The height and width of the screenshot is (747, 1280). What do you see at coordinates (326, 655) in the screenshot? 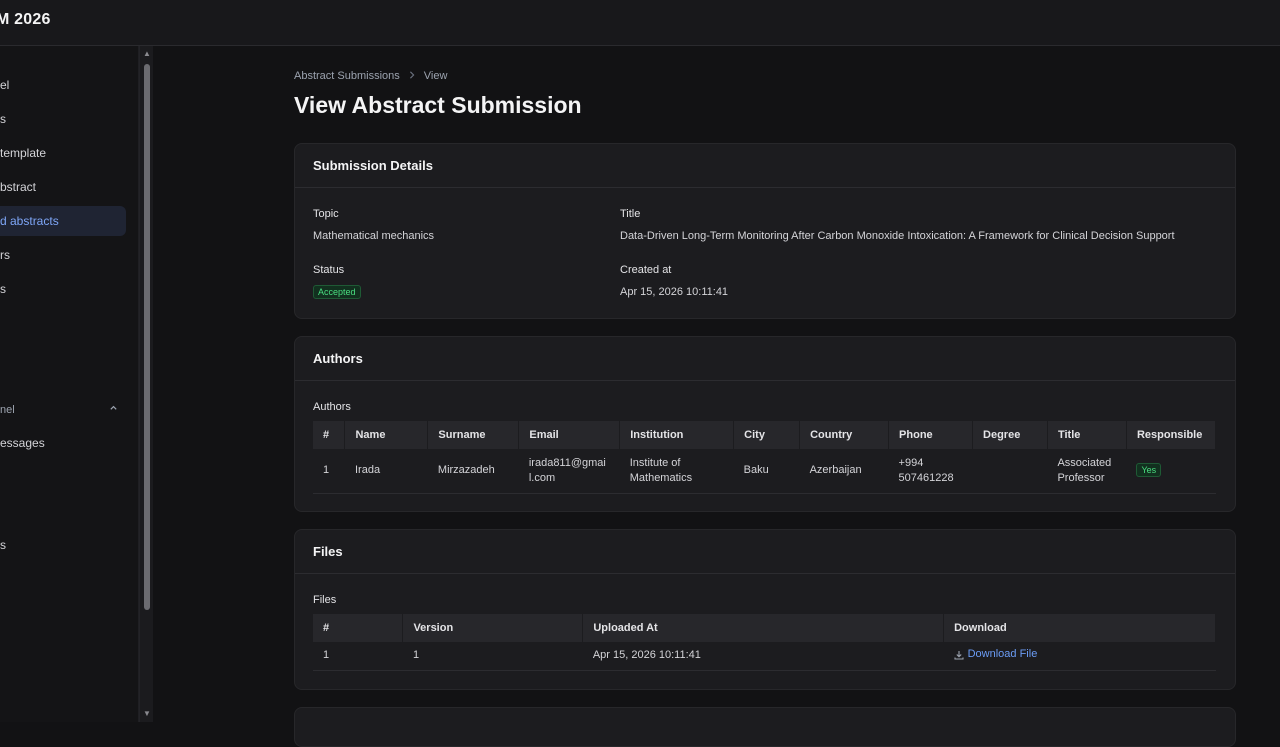
I see `file-num: 1` at bounding box center [326, 655].